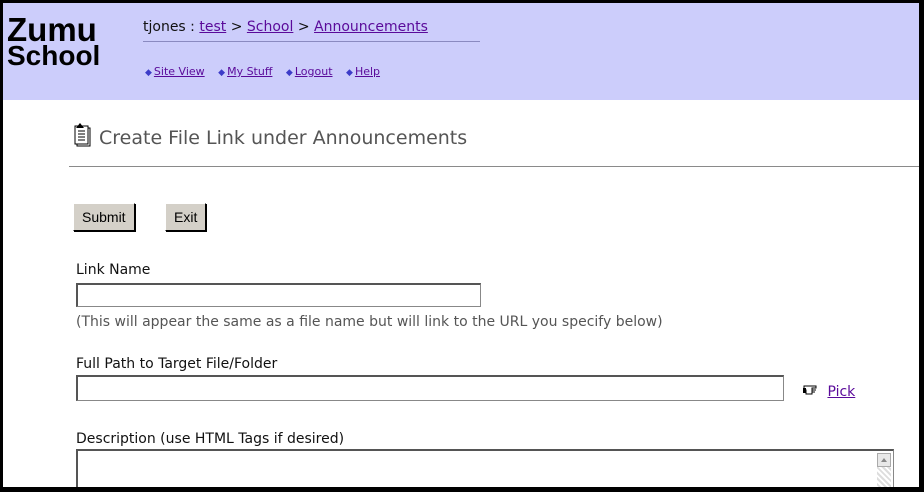 Image resolution: width=924 pixels, height=492 pixels. Describe the element at coordinates (278, 295) in the screenshot. I see `link-name-input` at that location.